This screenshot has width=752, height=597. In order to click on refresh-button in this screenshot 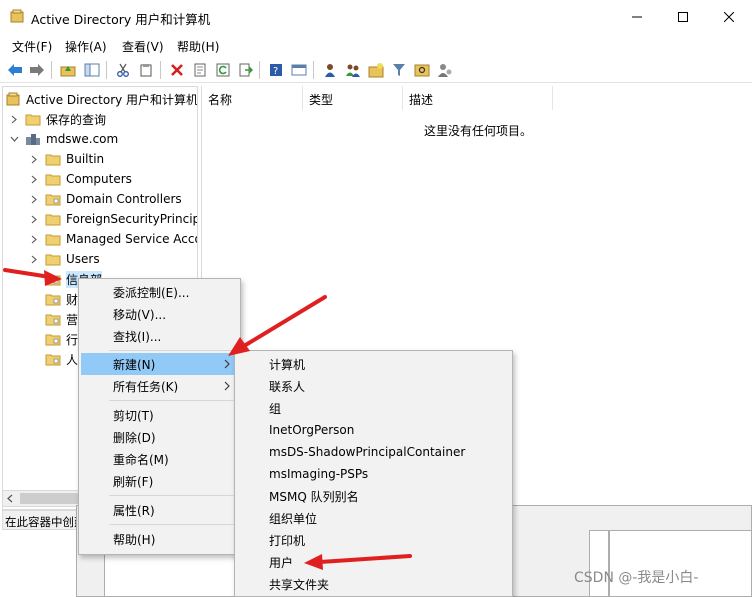, I will do `click(223, 70)`.